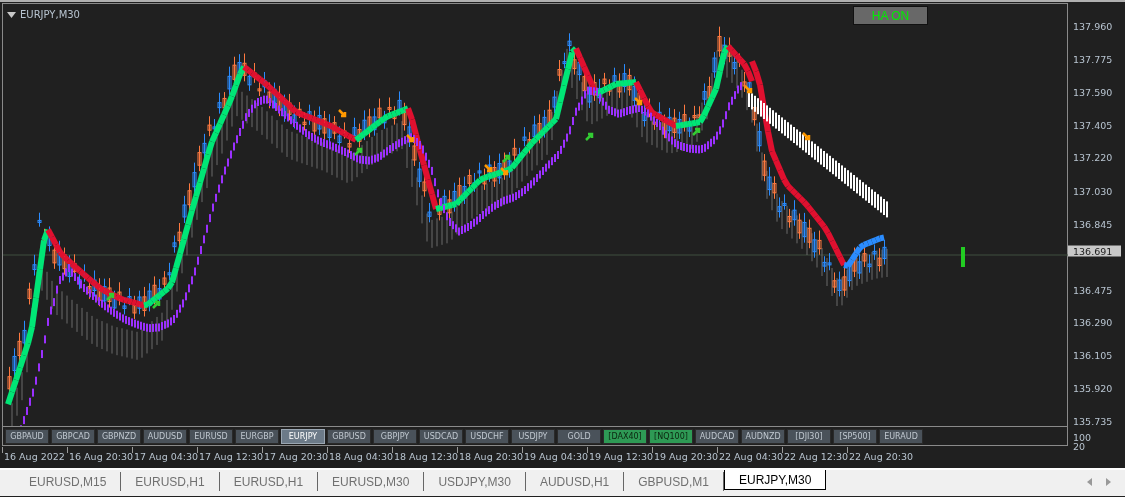 The height and width of the screenshot is (497, 1125). Describe the element at coordinates (1093, 322) in the screenshot. I see `price-label: 136.290` at that location.